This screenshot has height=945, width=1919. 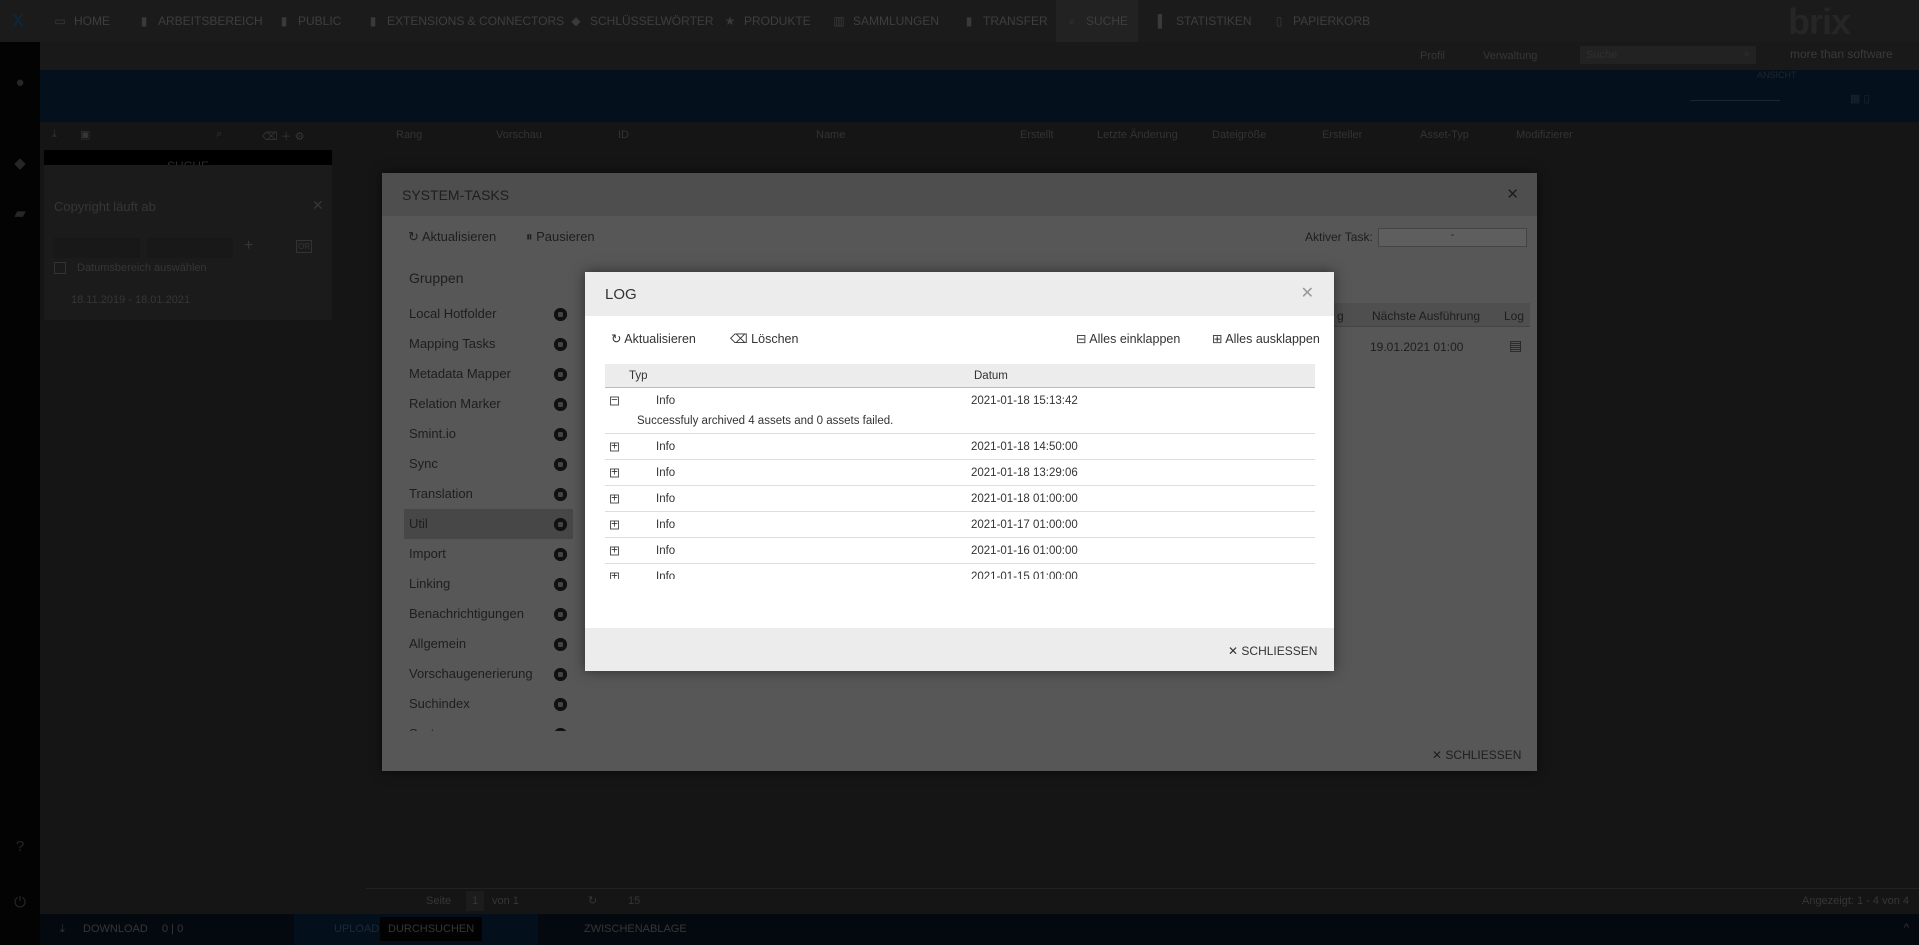 I want to click on group-item: Allgemein, so click(x=488, y=644).